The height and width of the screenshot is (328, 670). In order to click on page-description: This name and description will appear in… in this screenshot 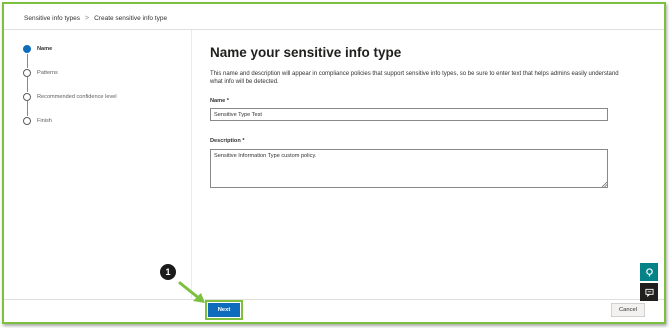, I will do `click(414, 78)`.